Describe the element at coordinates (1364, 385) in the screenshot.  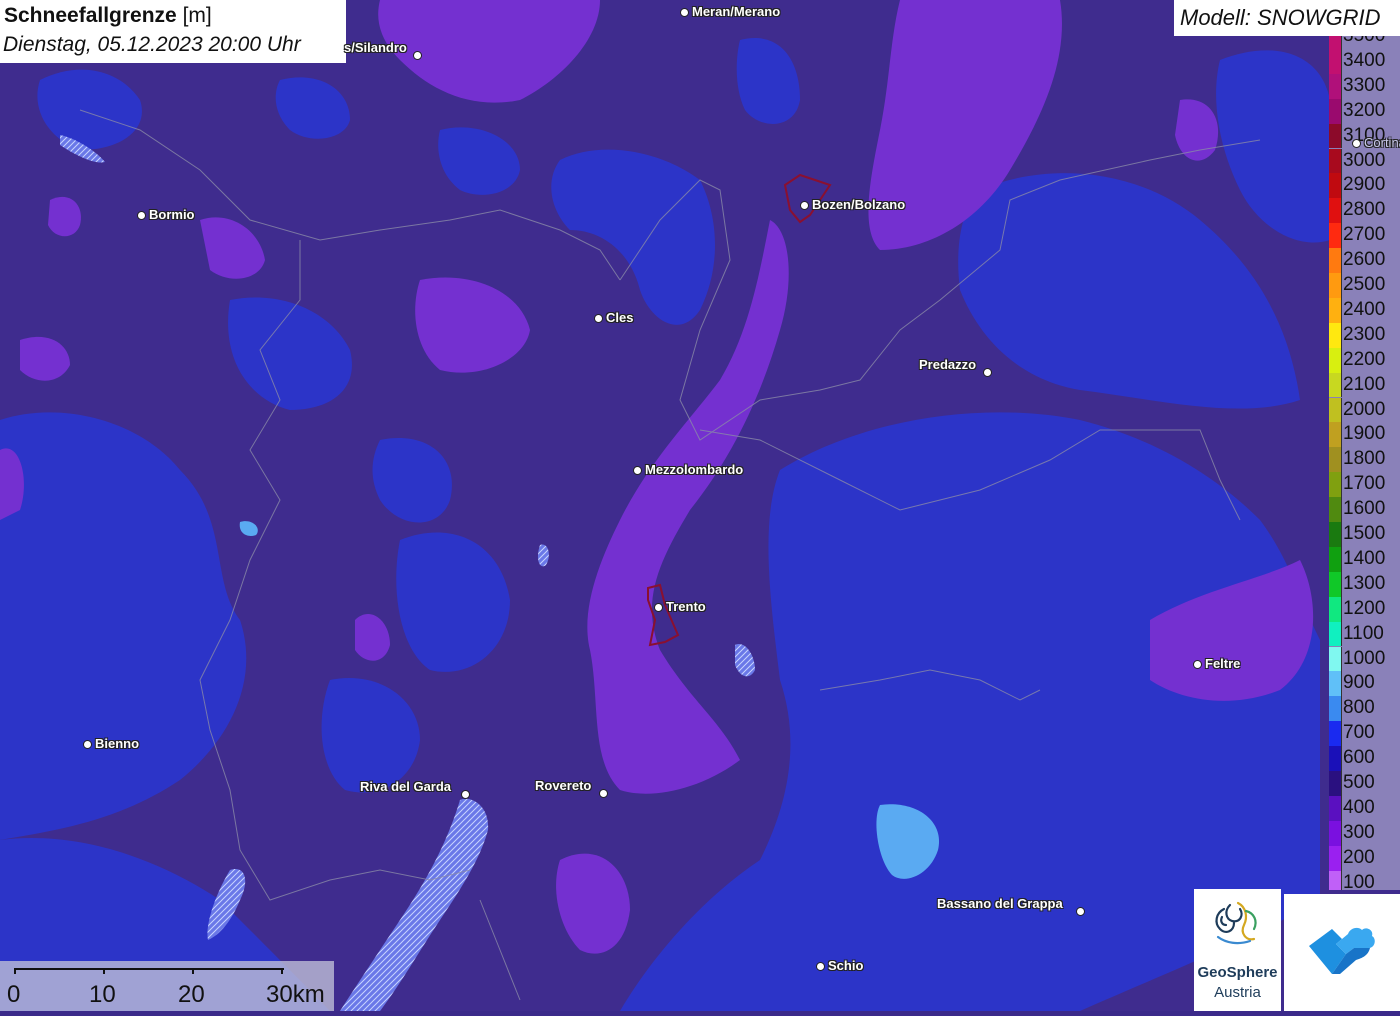
I see `legend-row: 2100` at that location.